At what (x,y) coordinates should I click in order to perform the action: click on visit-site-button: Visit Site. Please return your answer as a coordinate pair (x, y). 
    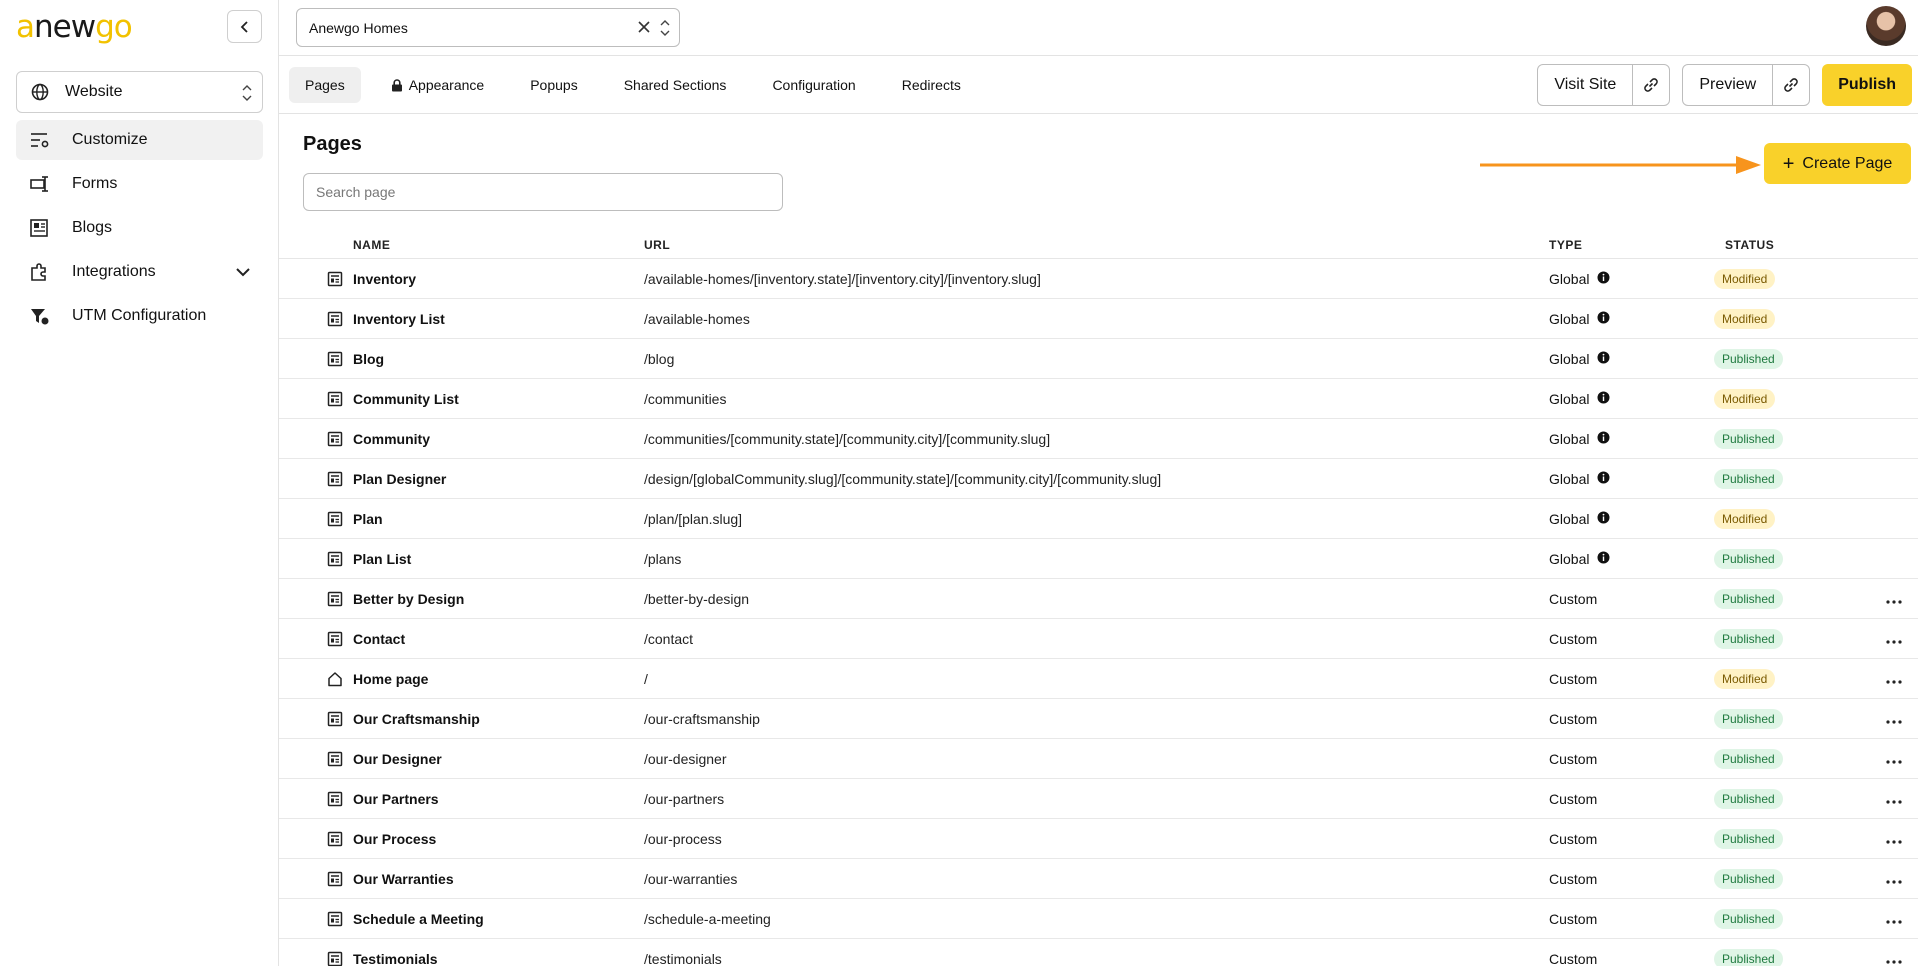
    Looking at the image, I should click on (1586, 85).